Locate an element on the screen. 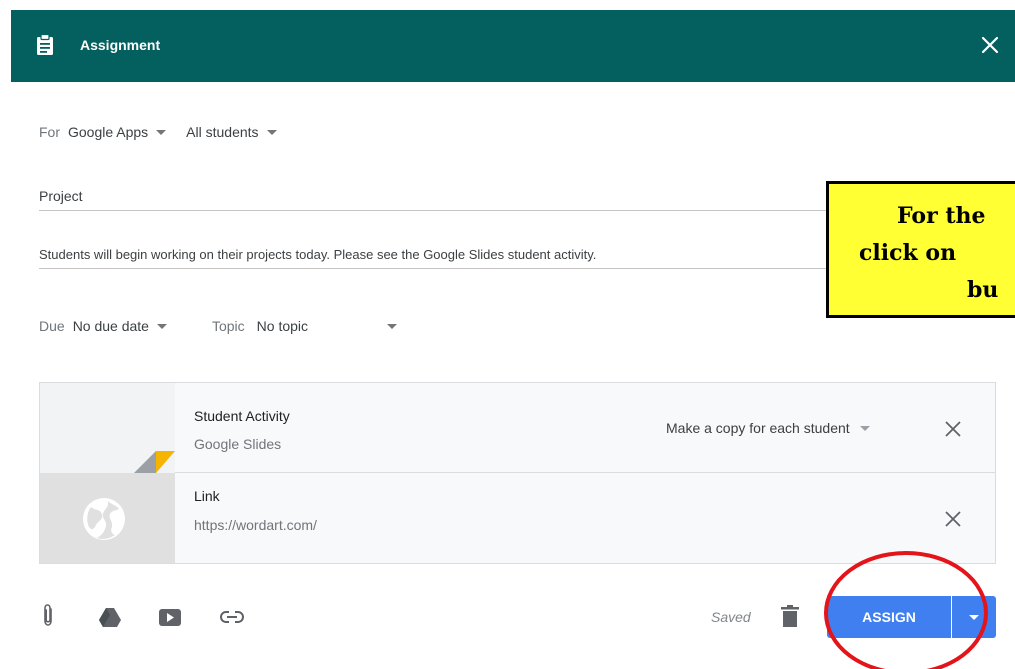 The image size is (1015, 669). clipboard-icon is located at coordinates (45, 44).